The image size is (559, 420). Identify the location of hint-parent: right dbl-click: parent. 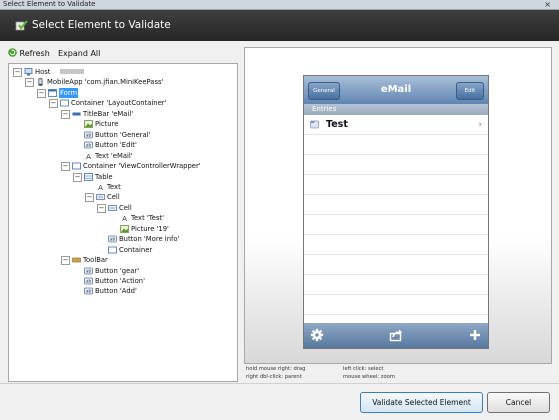
(274, 377).